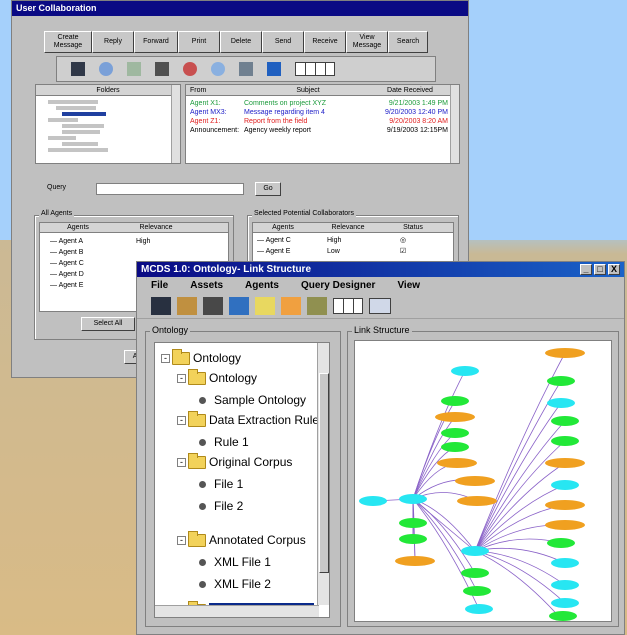 This screenshot has width=627, height=635. I want to click on tree-node: - Data Extraction Rules, so click(251, 418).